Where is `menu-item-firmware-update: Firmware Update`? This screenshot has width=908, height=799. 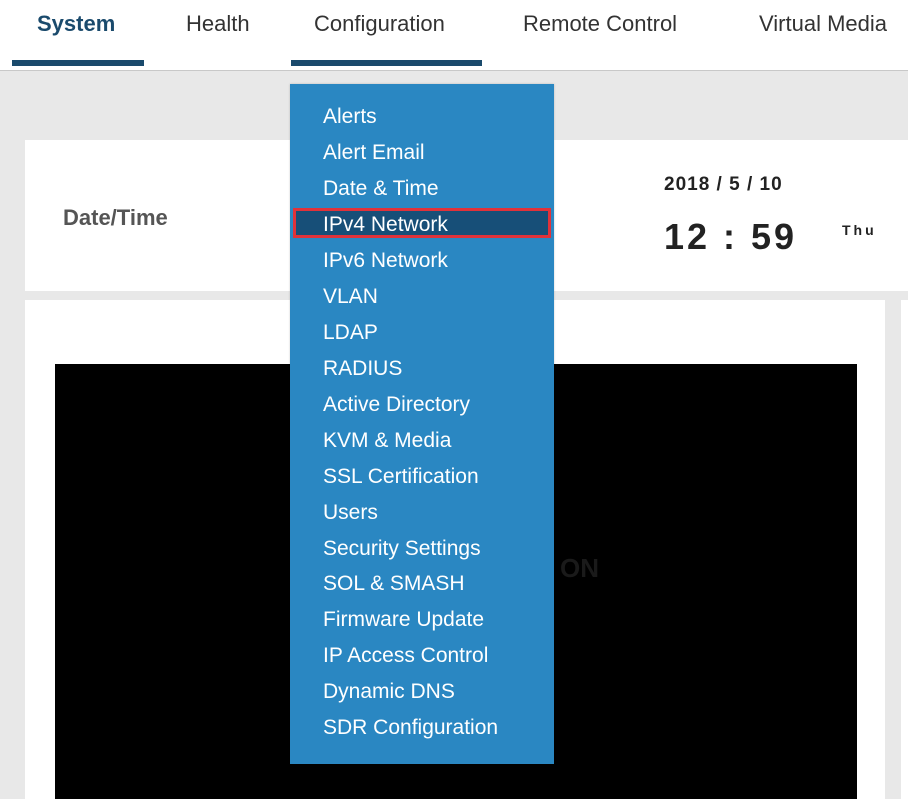
menu-item-firmware-update: Firmware Update is located at coordinates (403, 620).